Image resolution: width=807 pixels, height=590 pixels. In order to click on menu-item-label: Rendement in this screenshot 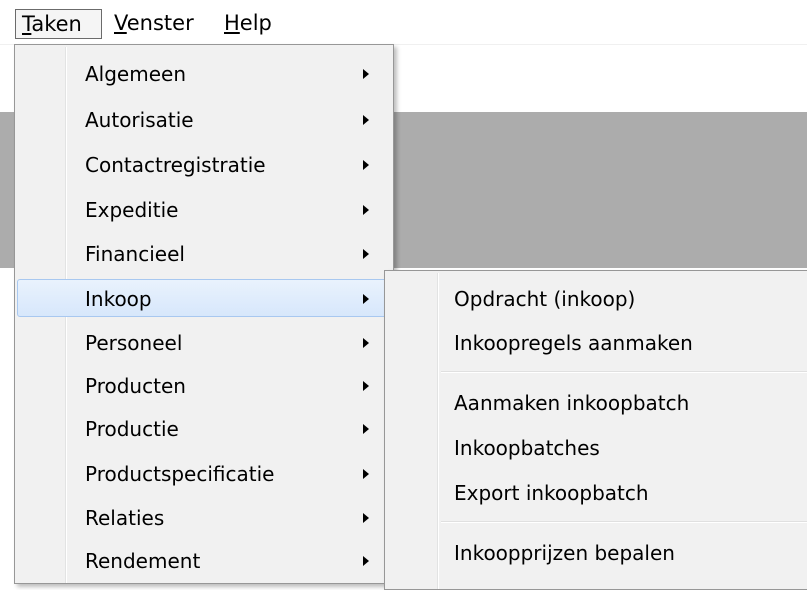, I will do `click(143, 561)`.